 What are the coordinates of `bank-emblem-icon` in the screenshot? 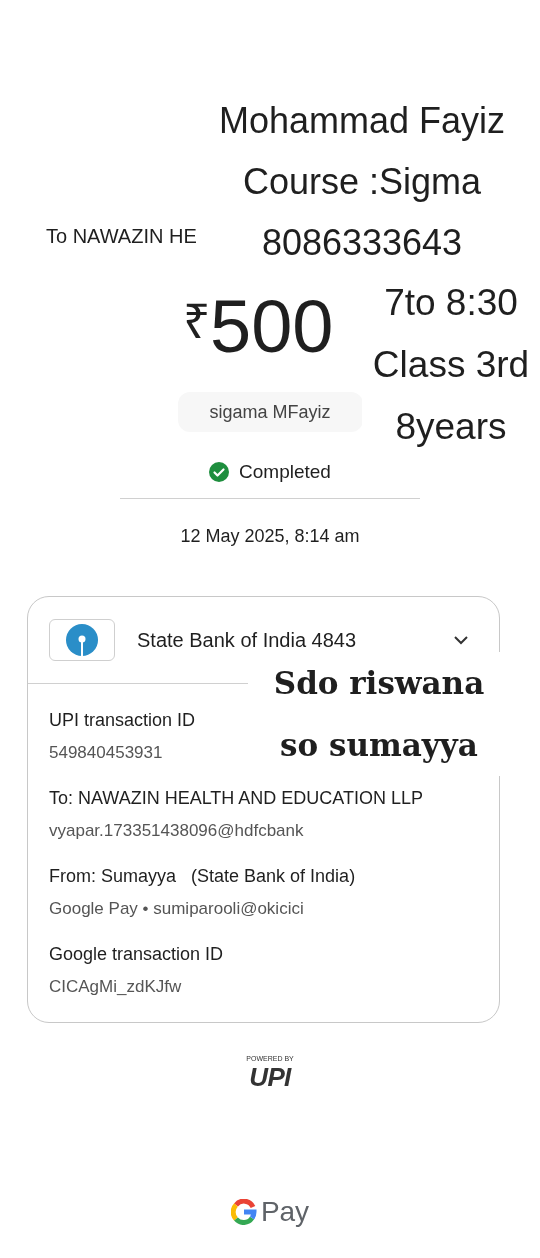 It's located at (82, 640).